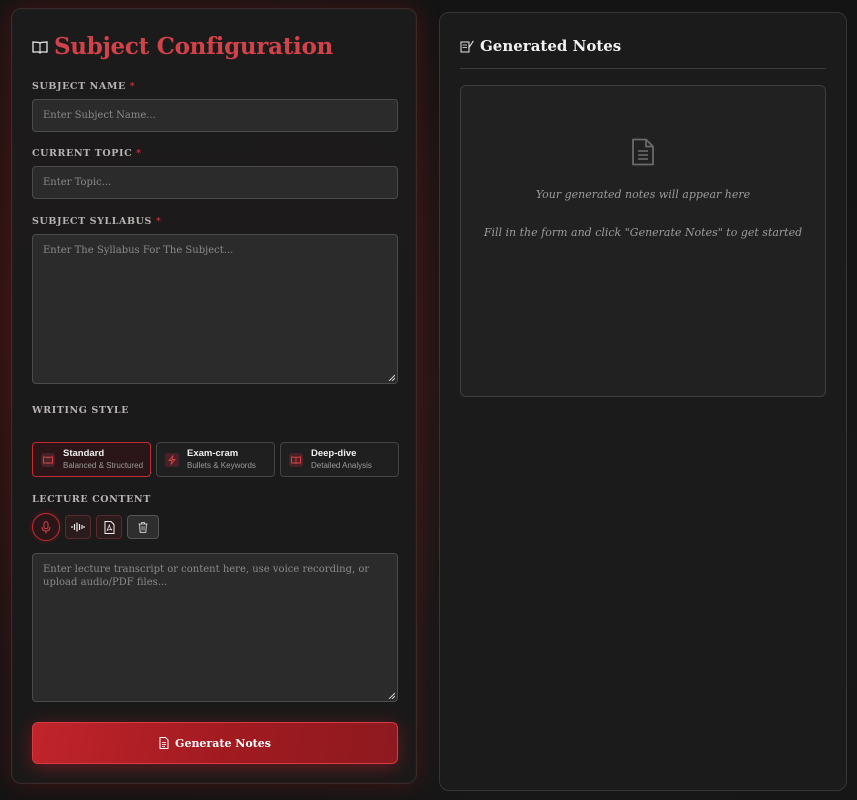 Image resolution: width=857 pixels, height=800 pixels. I want to click on syllabus-label: SUBJECT SYLLABUS *, so click(97, 221).